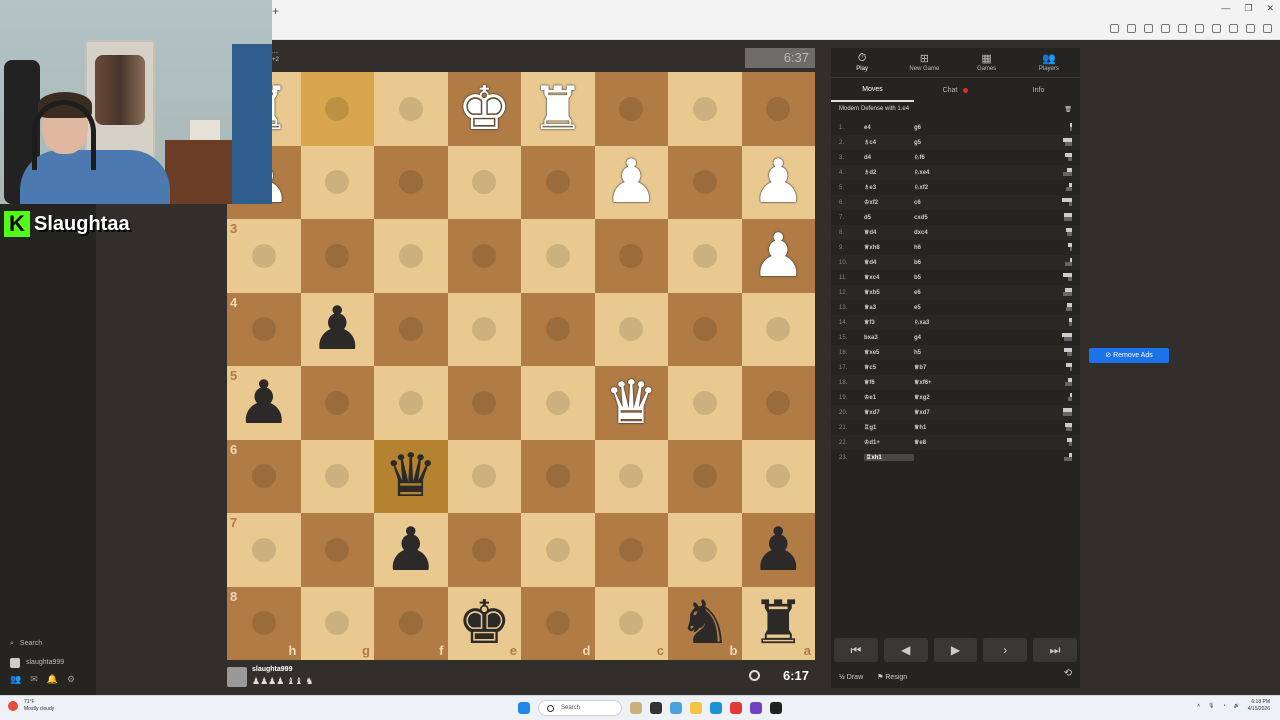 Image resolution: width=1280 pixels, height=720 pixels. I want to click on opening-name: Modern Defense with 1.e4, so click(874, 110).